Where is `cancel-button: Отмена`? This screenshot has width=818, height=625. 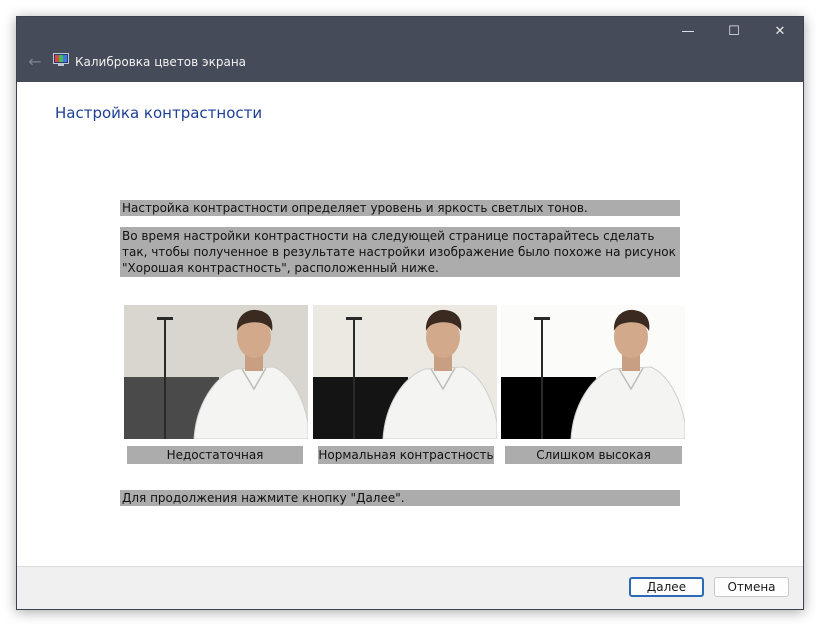 cancel-button: Отмена is located at coordinates (751, 587).